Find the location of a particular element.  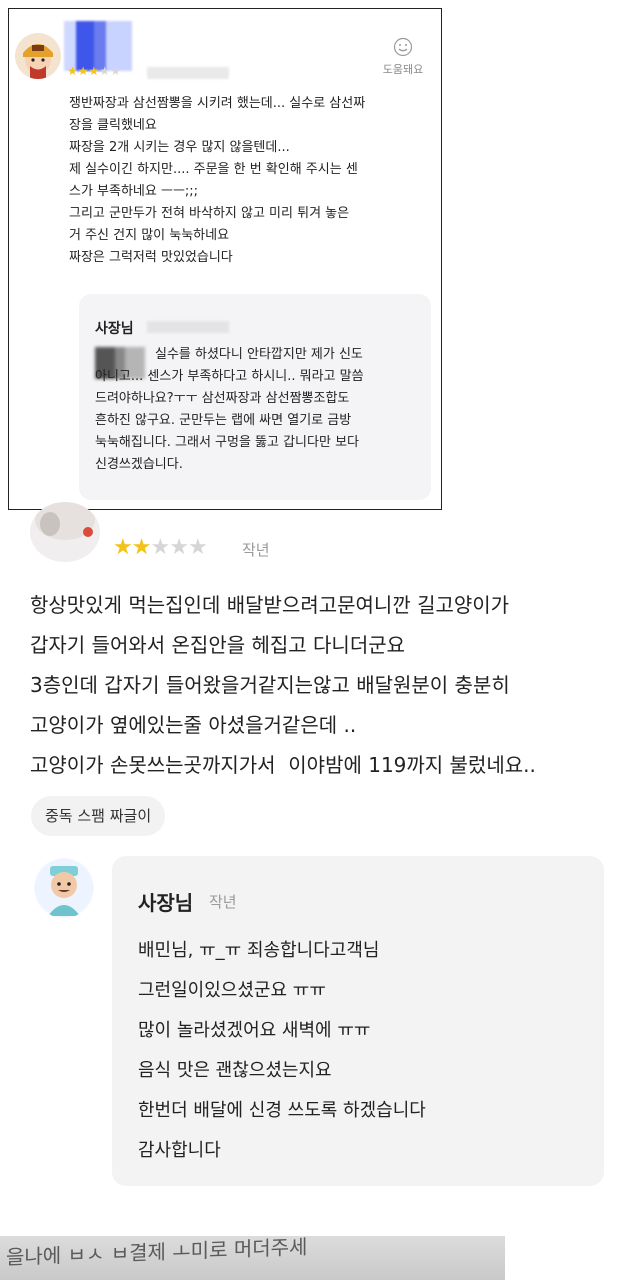

owner-avatar is located at coordinates (64, 888).